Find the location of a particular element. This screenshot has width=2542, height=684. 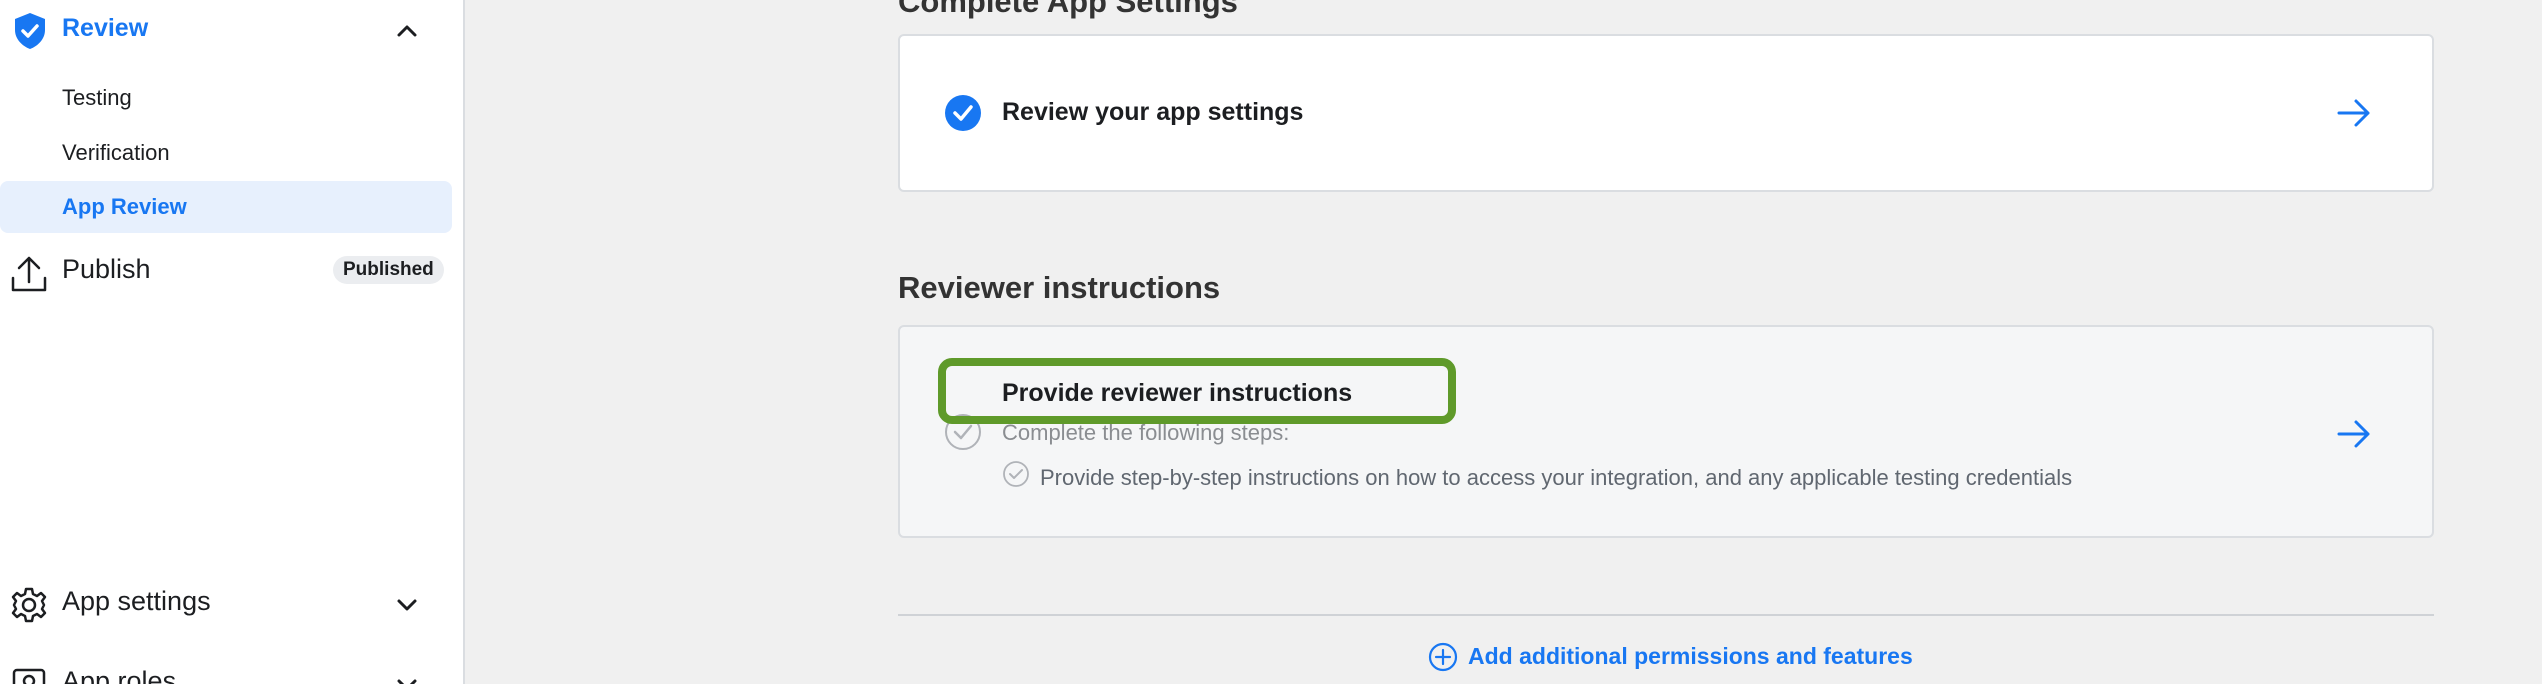

step-check-icon is located at coordinates (1016, 476).